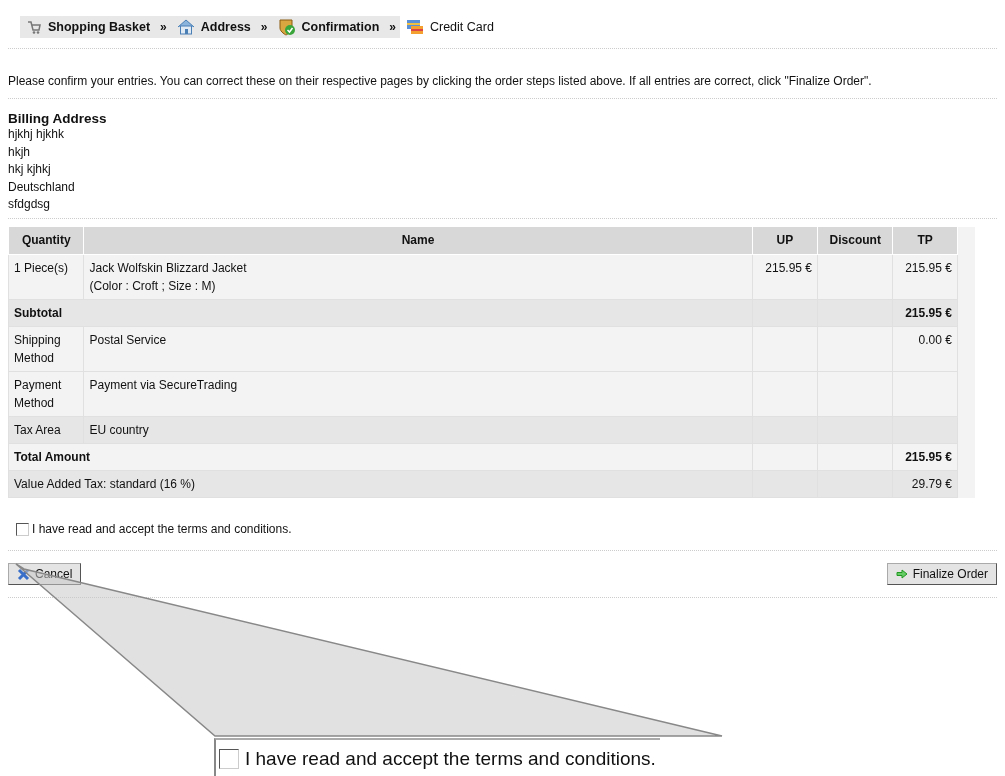 This screenshot has width=1005, height=776. Describe the element at coordinates (925, 349) in the screenshot. I see `table-cell: 0.00 €` at that location.